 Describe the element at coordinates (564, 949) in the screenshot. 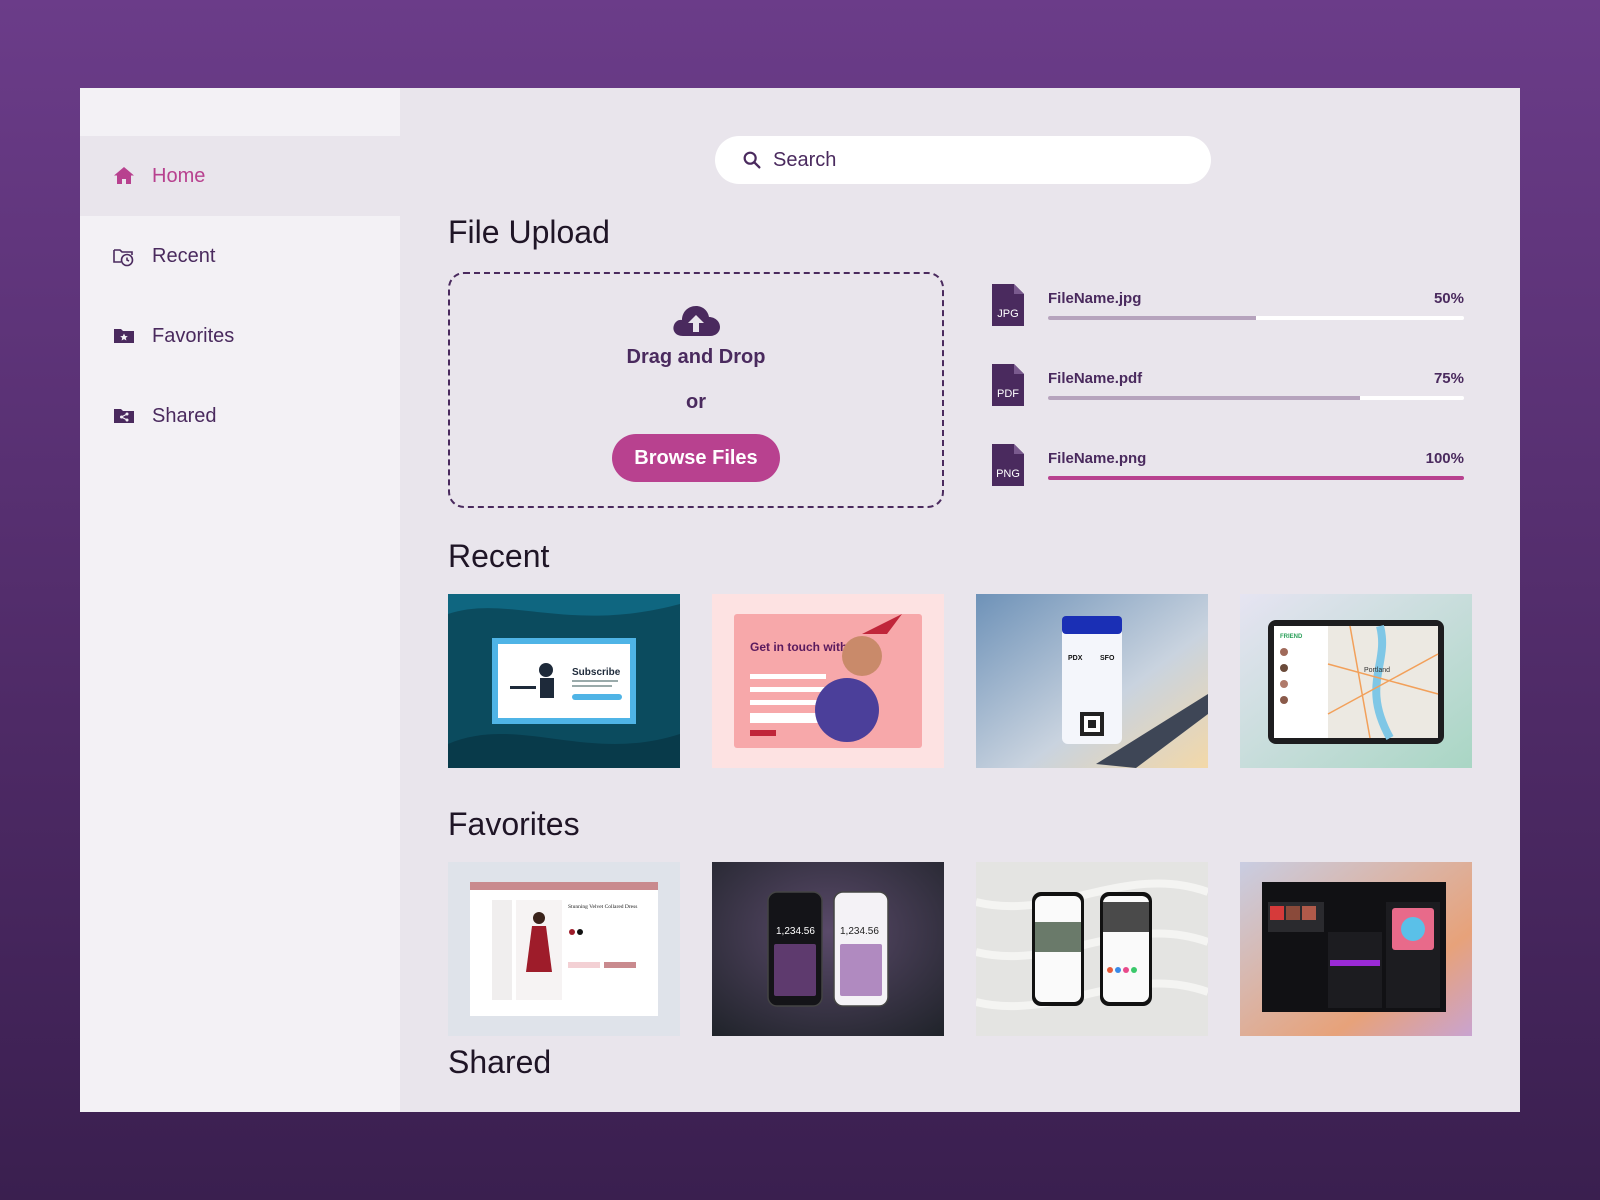

I see `favorite-thumb-shop: Stunning Velvet Collared Dress` at that location.